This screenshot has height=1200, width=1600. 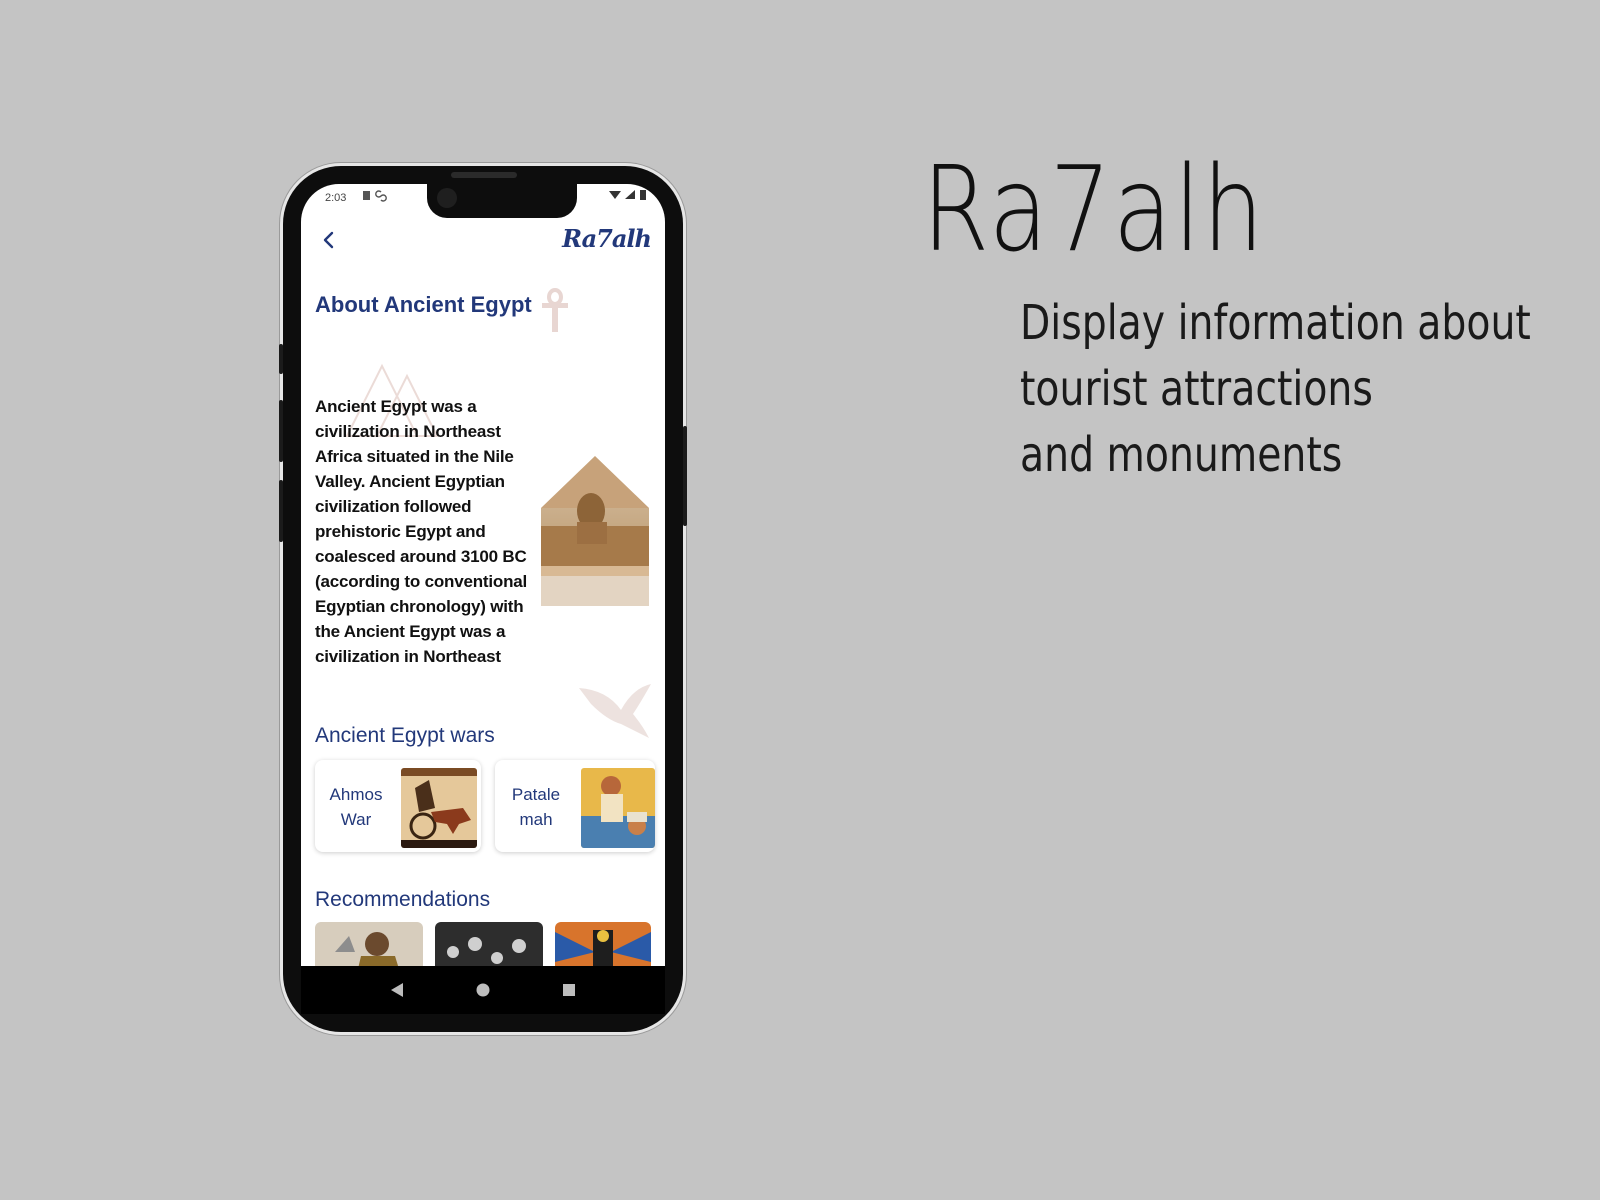 I want to click on signal-icon, so click(x=630, y=194).